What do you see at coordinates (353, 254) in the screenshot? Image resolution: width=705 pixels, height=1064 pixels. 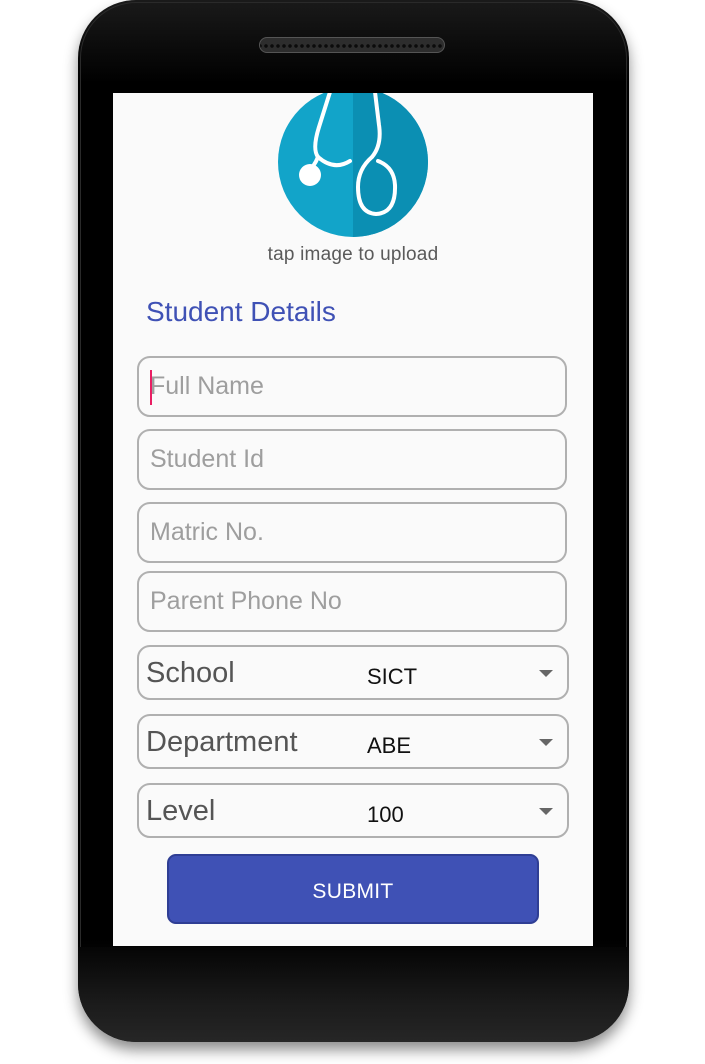 I see `upload-hint-label: tap image to upload` at bounding box center [353, 254].